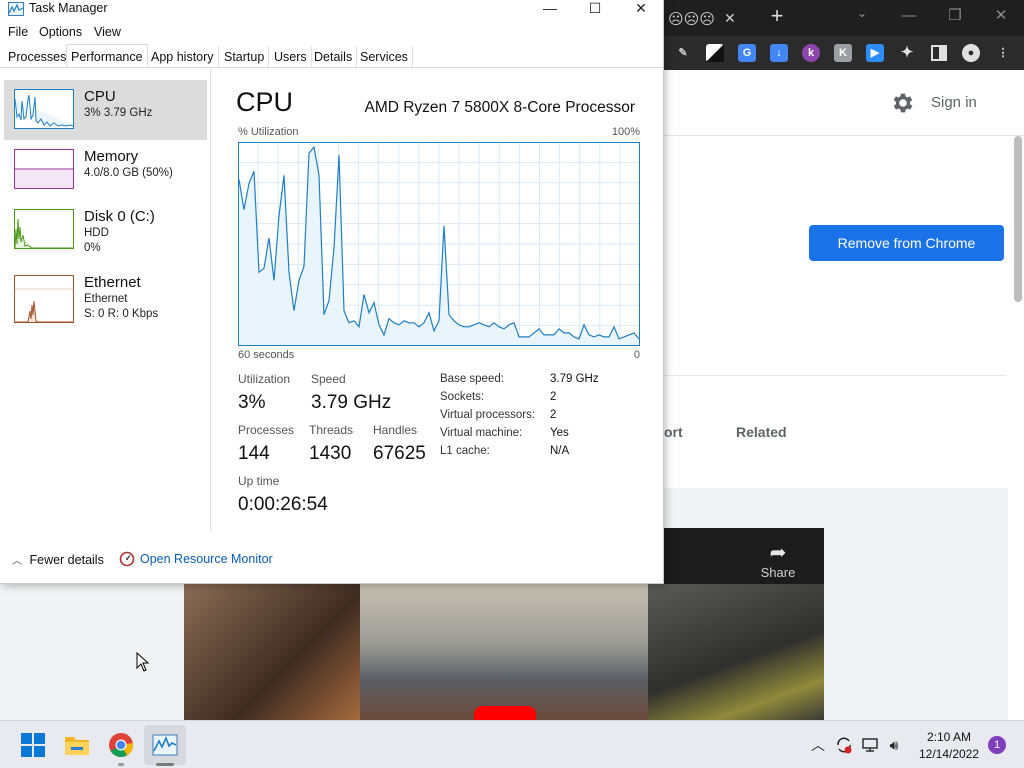 The image size is (1024, 768). What do you see at coordinates (17, 561) in the screenshot?
I see `chevron-up-icon: ︿` at bounding box center [17, 561].